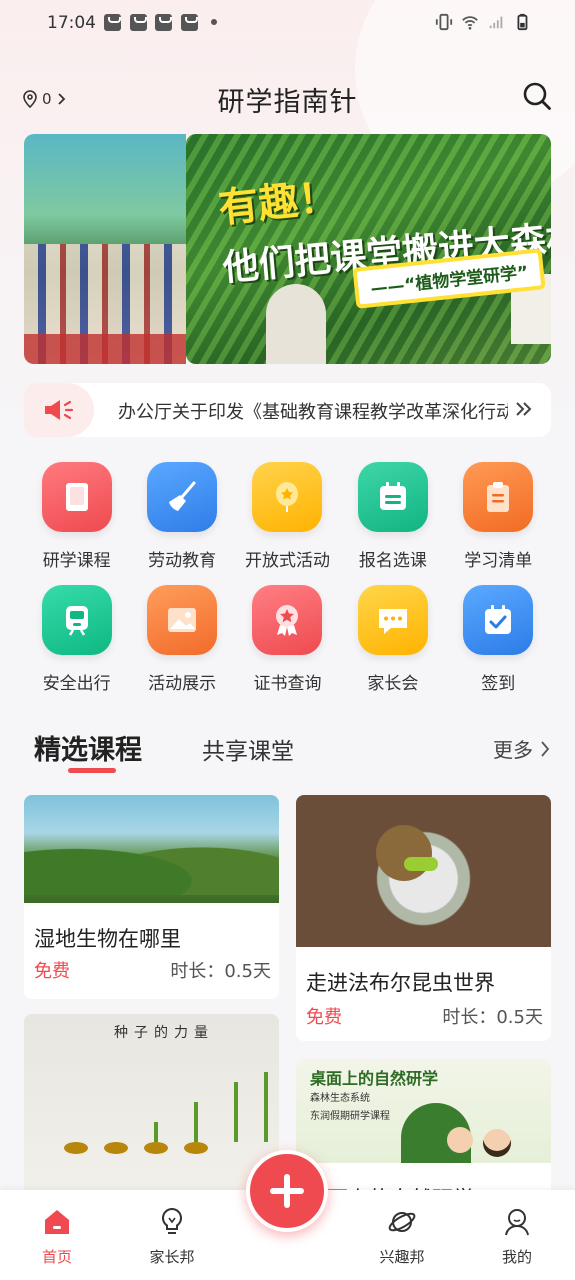 The height and width of the screenshot is (1280, 575). What do you see at coordinates (71, 23) in the screenshot?
I see `status-time: 17:04` at bounding box center [71, 23].